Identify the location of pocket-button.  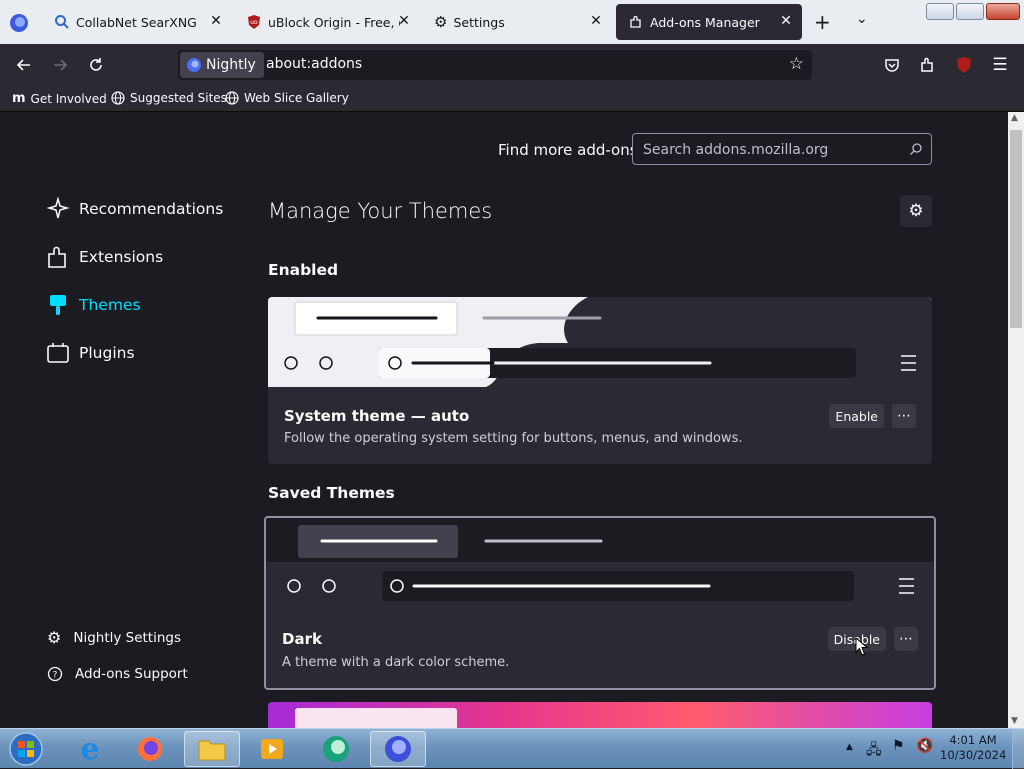
(892, 65).